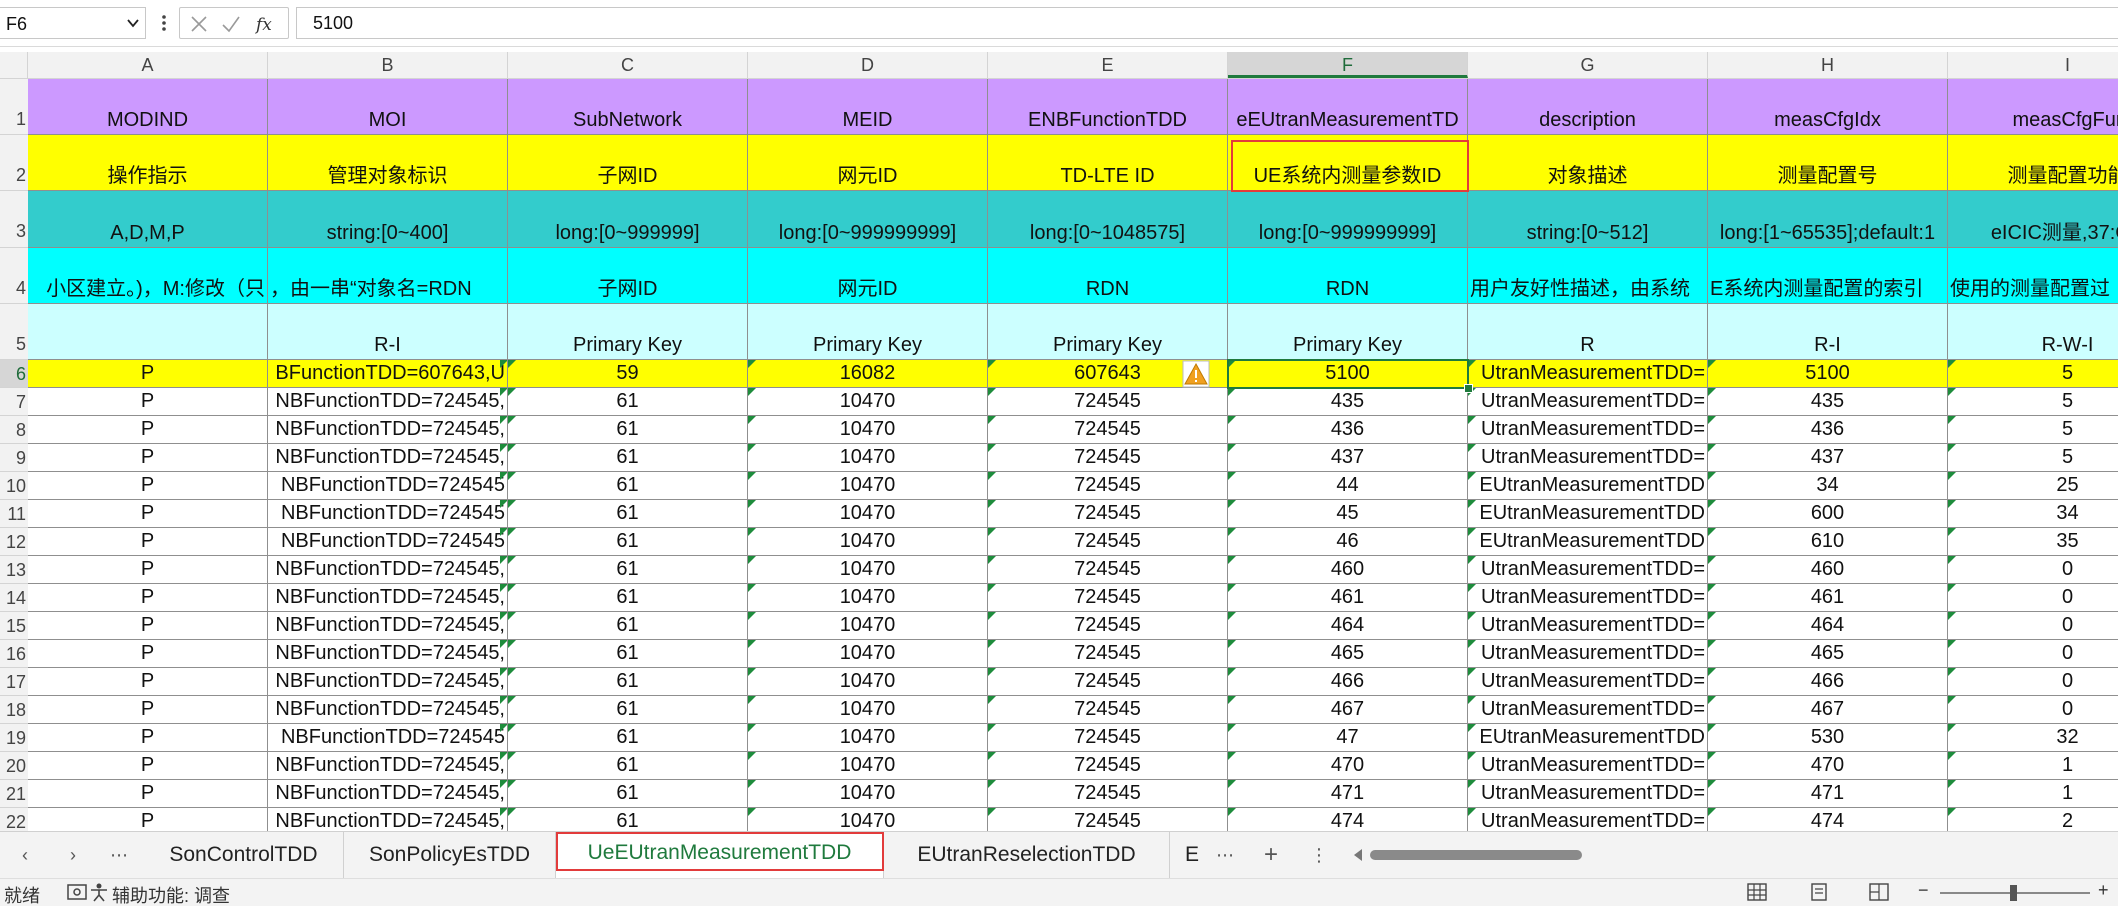  Describe the element at coordinates (1225, 855) in the screenshot. I see `tab-more-icon: ⋯` at that location.